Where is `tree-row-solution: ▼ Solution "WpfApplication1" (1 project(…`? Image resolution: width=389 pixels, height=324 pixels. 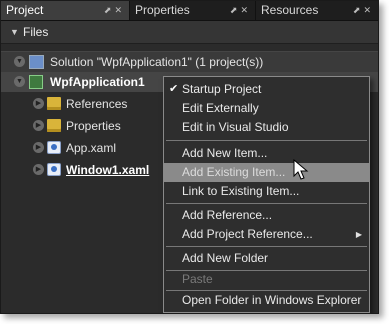 tree-row-solution: ▼ Solution "WpfApplication1" (1 project(… is located at coordinates (189, 62).